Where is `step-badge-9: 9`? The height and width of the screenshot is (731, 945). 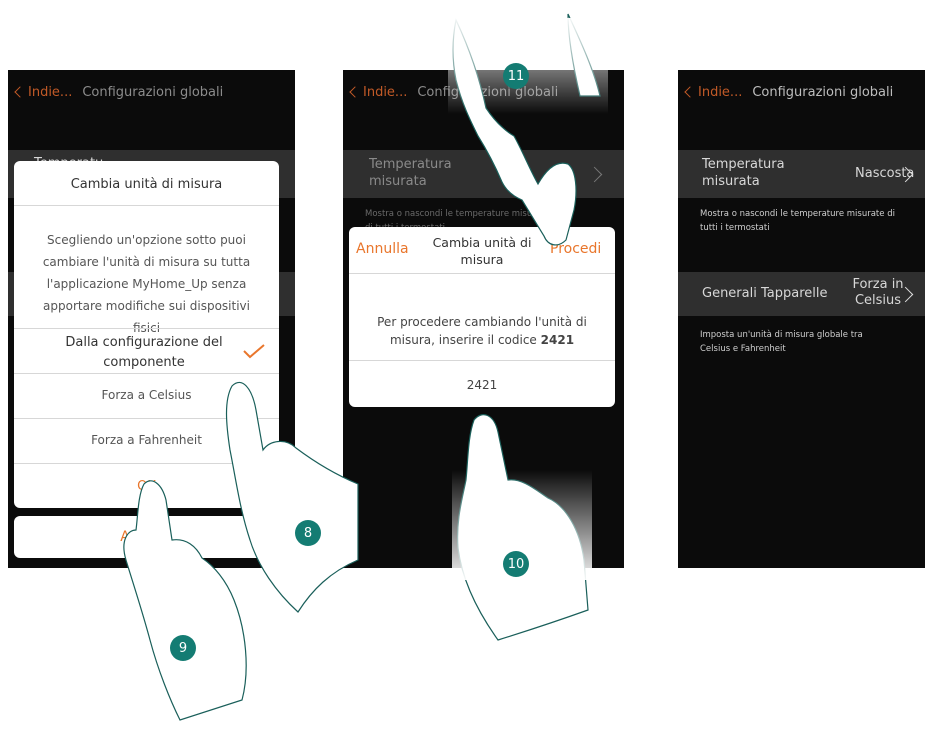 step-badge-9: 9 is located at coordinates (183, 648).